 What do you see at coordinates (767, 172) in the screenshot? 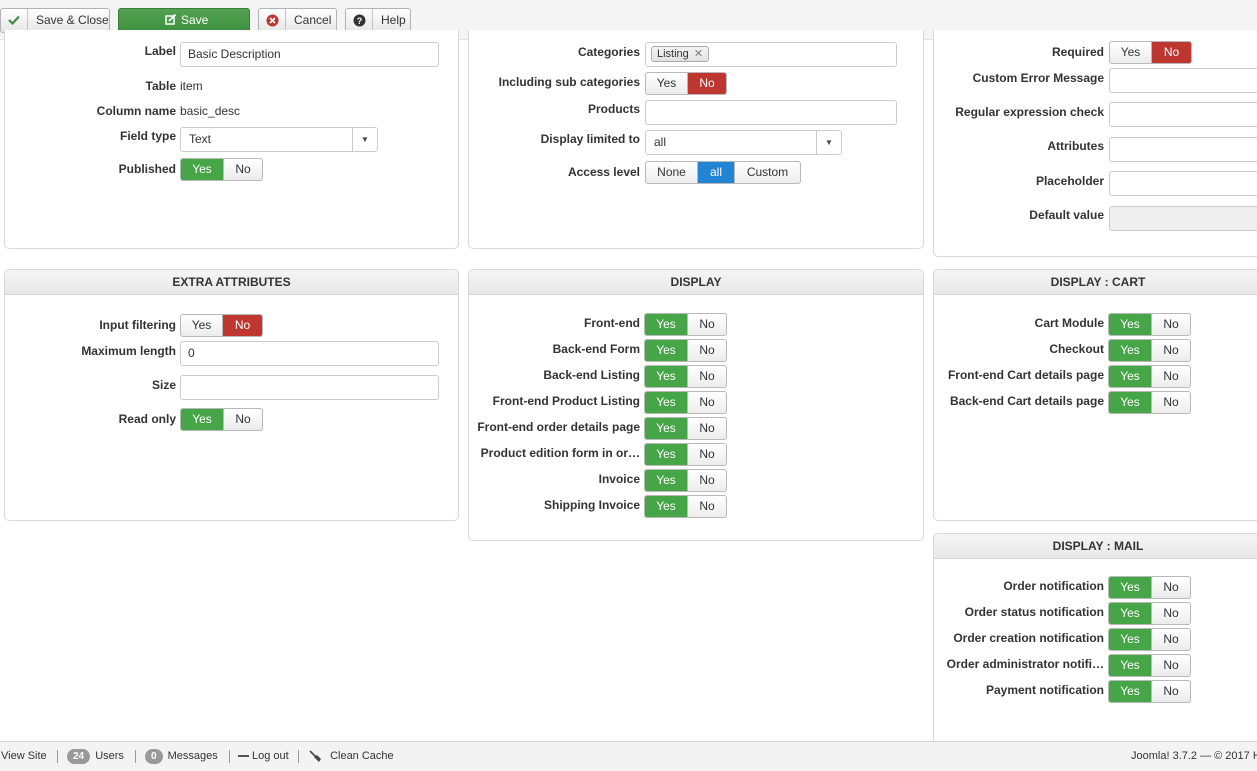
I see `access-custom: Custom` at bounding box center [767, 172].